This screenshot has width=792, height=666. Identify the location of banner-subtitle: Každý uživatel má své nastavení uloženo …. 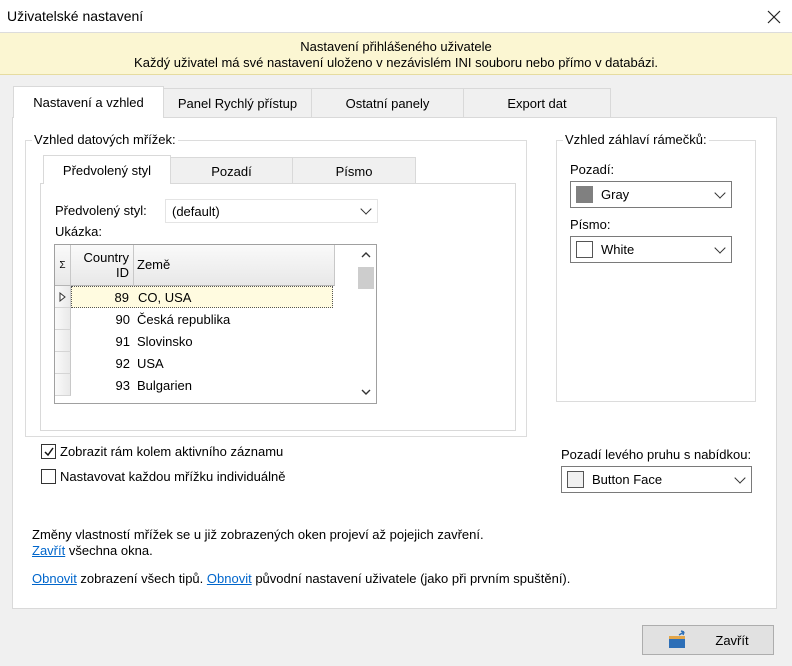
(396, 62).